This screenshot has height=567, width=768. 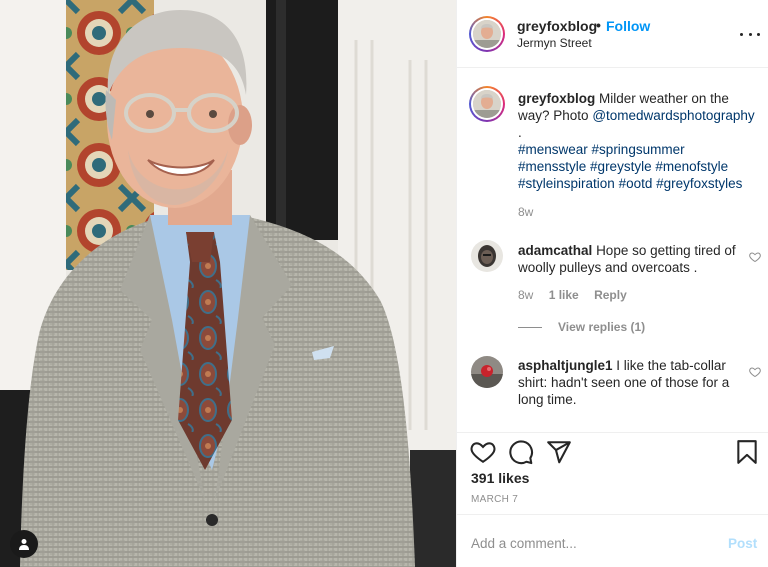 What do you see at coordinates (525, 212) in the screenshot?
I see `caption-timestamp: 8w` at bounding box center [525, 212].